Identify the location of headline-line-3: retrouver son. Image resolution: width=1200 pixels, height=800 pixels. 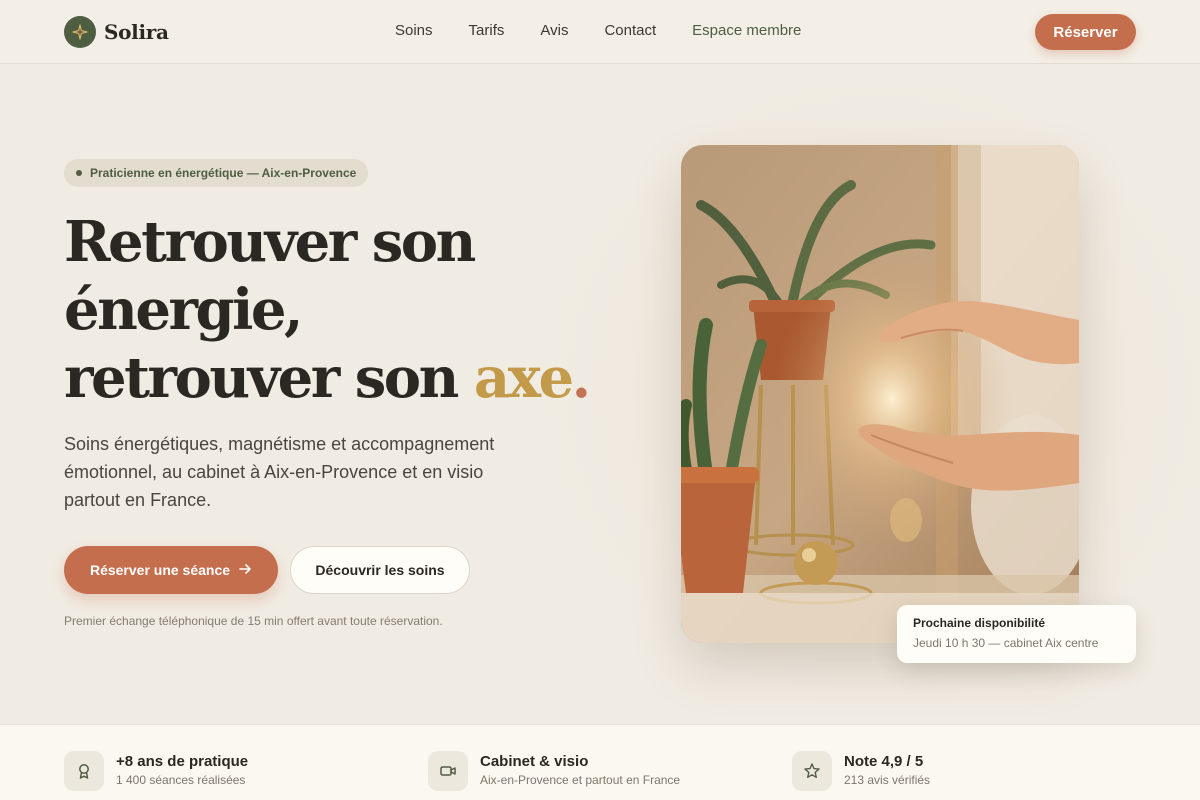
(261, 378).